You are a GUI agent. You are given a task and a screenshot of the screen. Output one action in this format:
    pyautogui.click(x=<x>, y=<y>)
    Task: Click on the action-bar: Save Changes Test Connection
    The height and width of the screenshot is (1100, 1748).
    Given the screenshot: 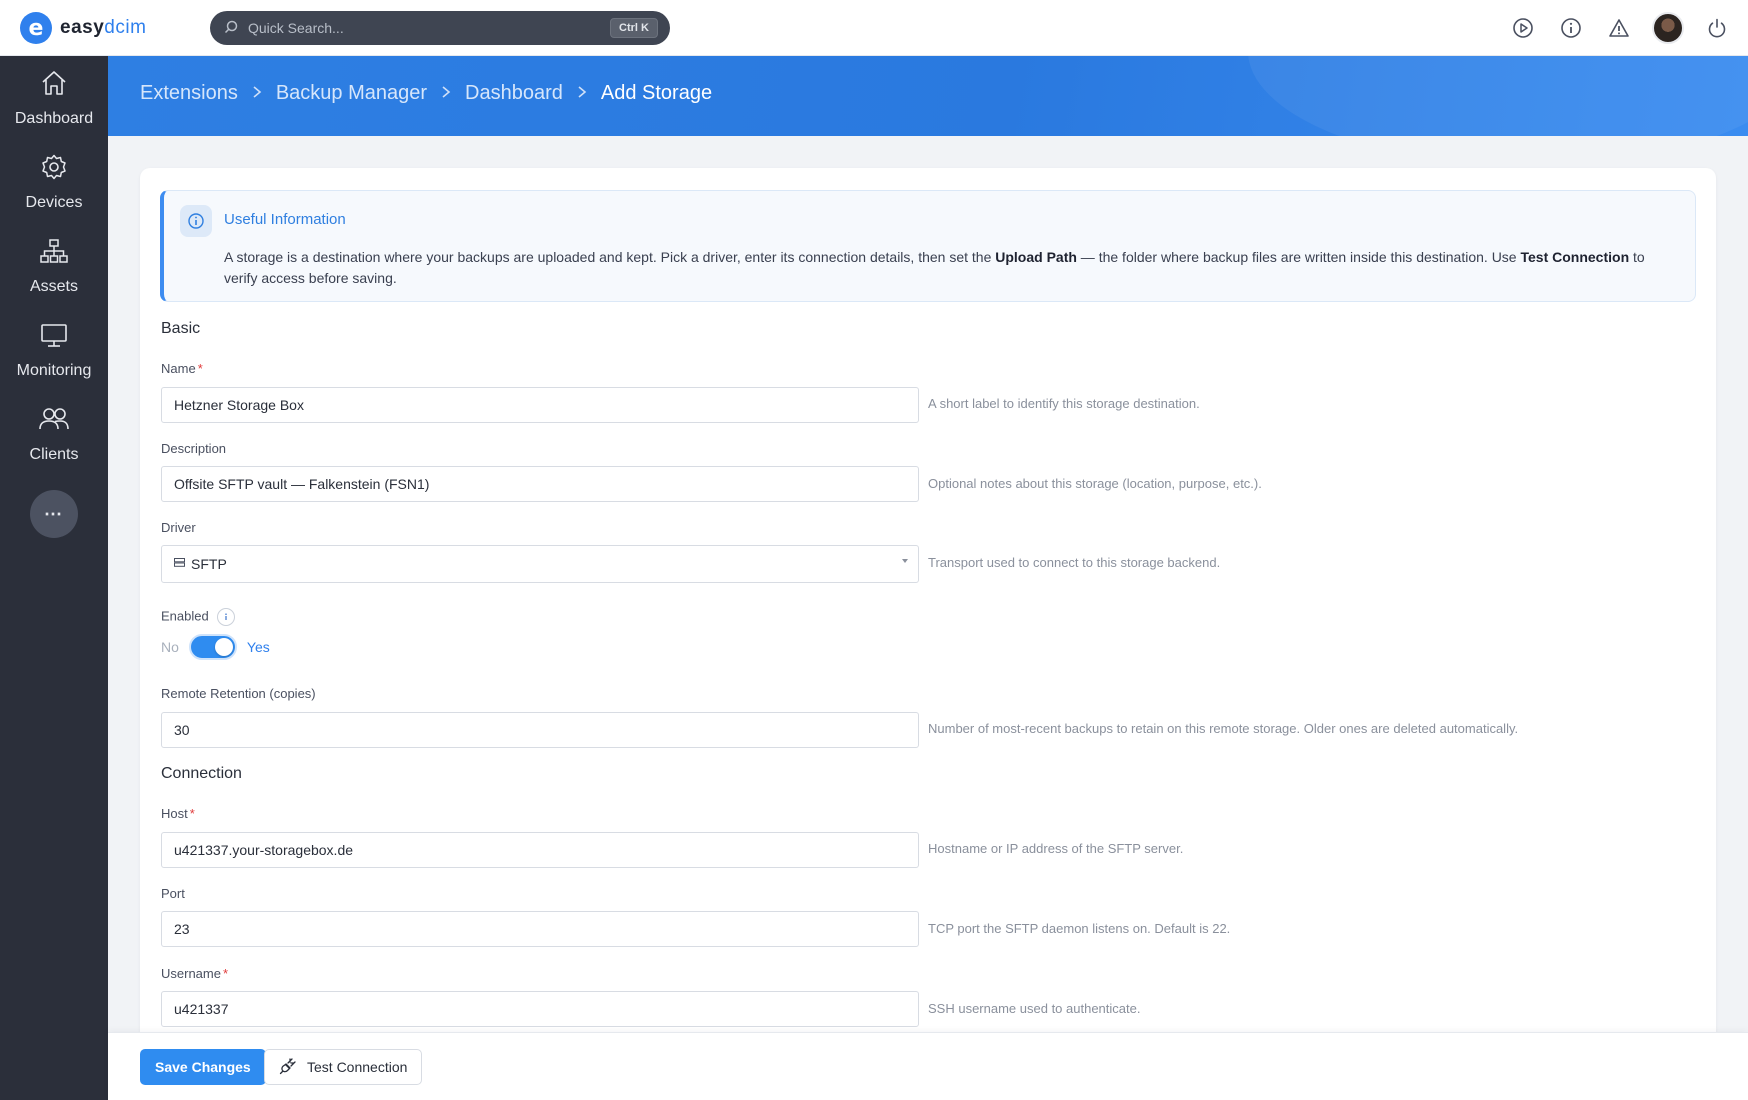 What is the action you would take?
    pyautogui.click(x=928, y=1066)
    